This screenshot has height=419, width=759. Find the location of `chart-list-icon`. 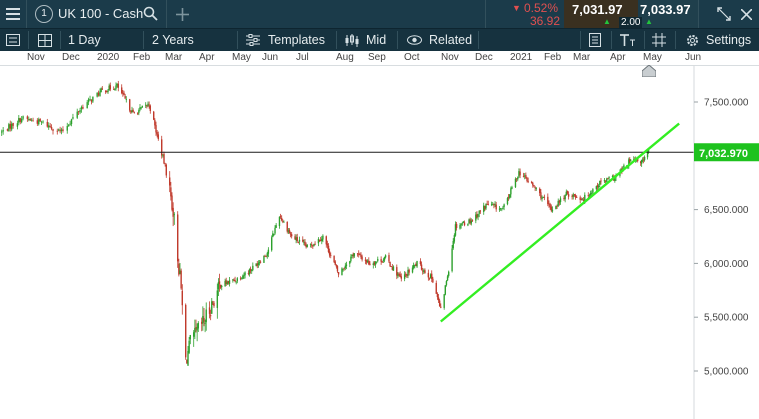

chart-list-icon is located at coordinates (13, 40).